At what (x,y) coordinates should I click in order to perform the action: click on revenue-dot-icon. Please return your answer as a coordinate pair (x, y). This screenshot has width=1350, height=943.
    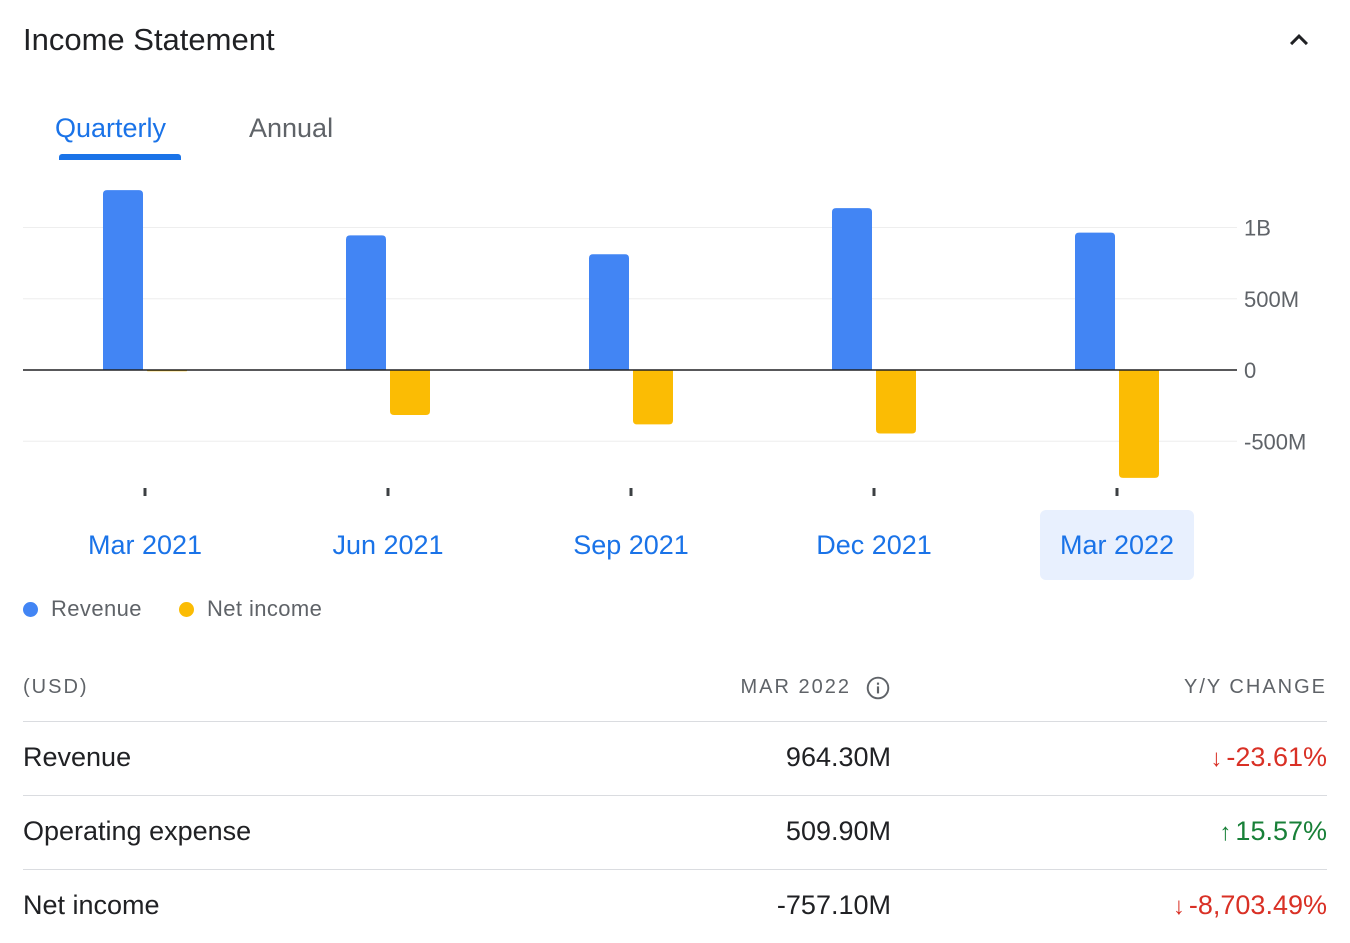
    Looking at the image, I should click on (30, 609).